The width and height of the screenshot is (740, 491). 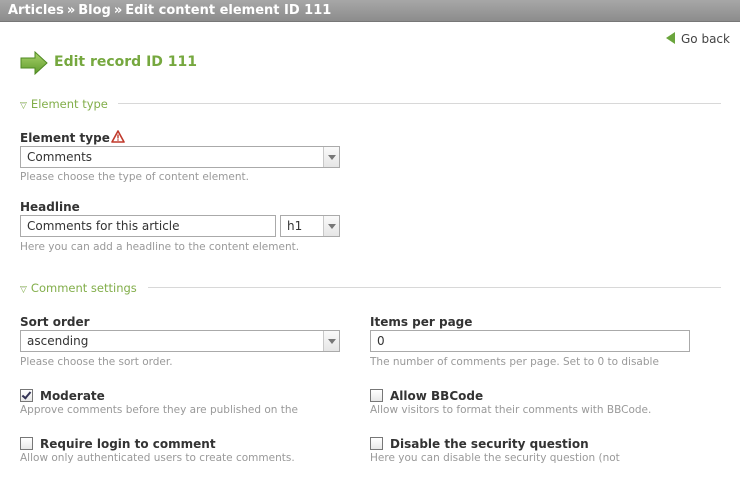 I want to click on moderate-checkbox, so click(x=26, y=395).